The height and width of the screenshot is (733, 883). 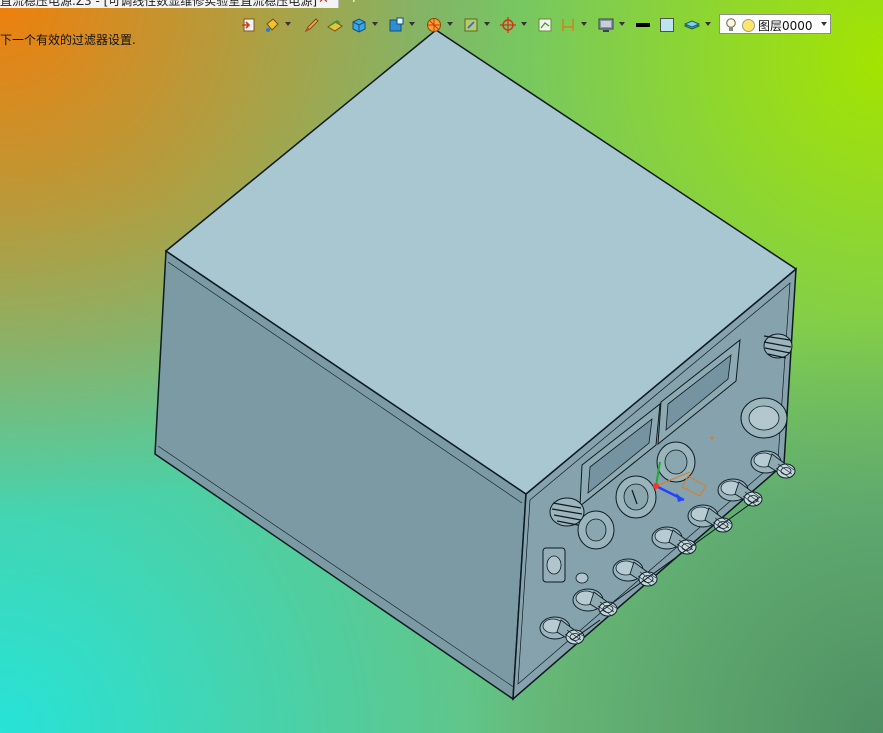 What do you see at coordinates (524, 24) in the screenshot?
I see `datum-dropdown-arrow` at bounding box center [524, 24].